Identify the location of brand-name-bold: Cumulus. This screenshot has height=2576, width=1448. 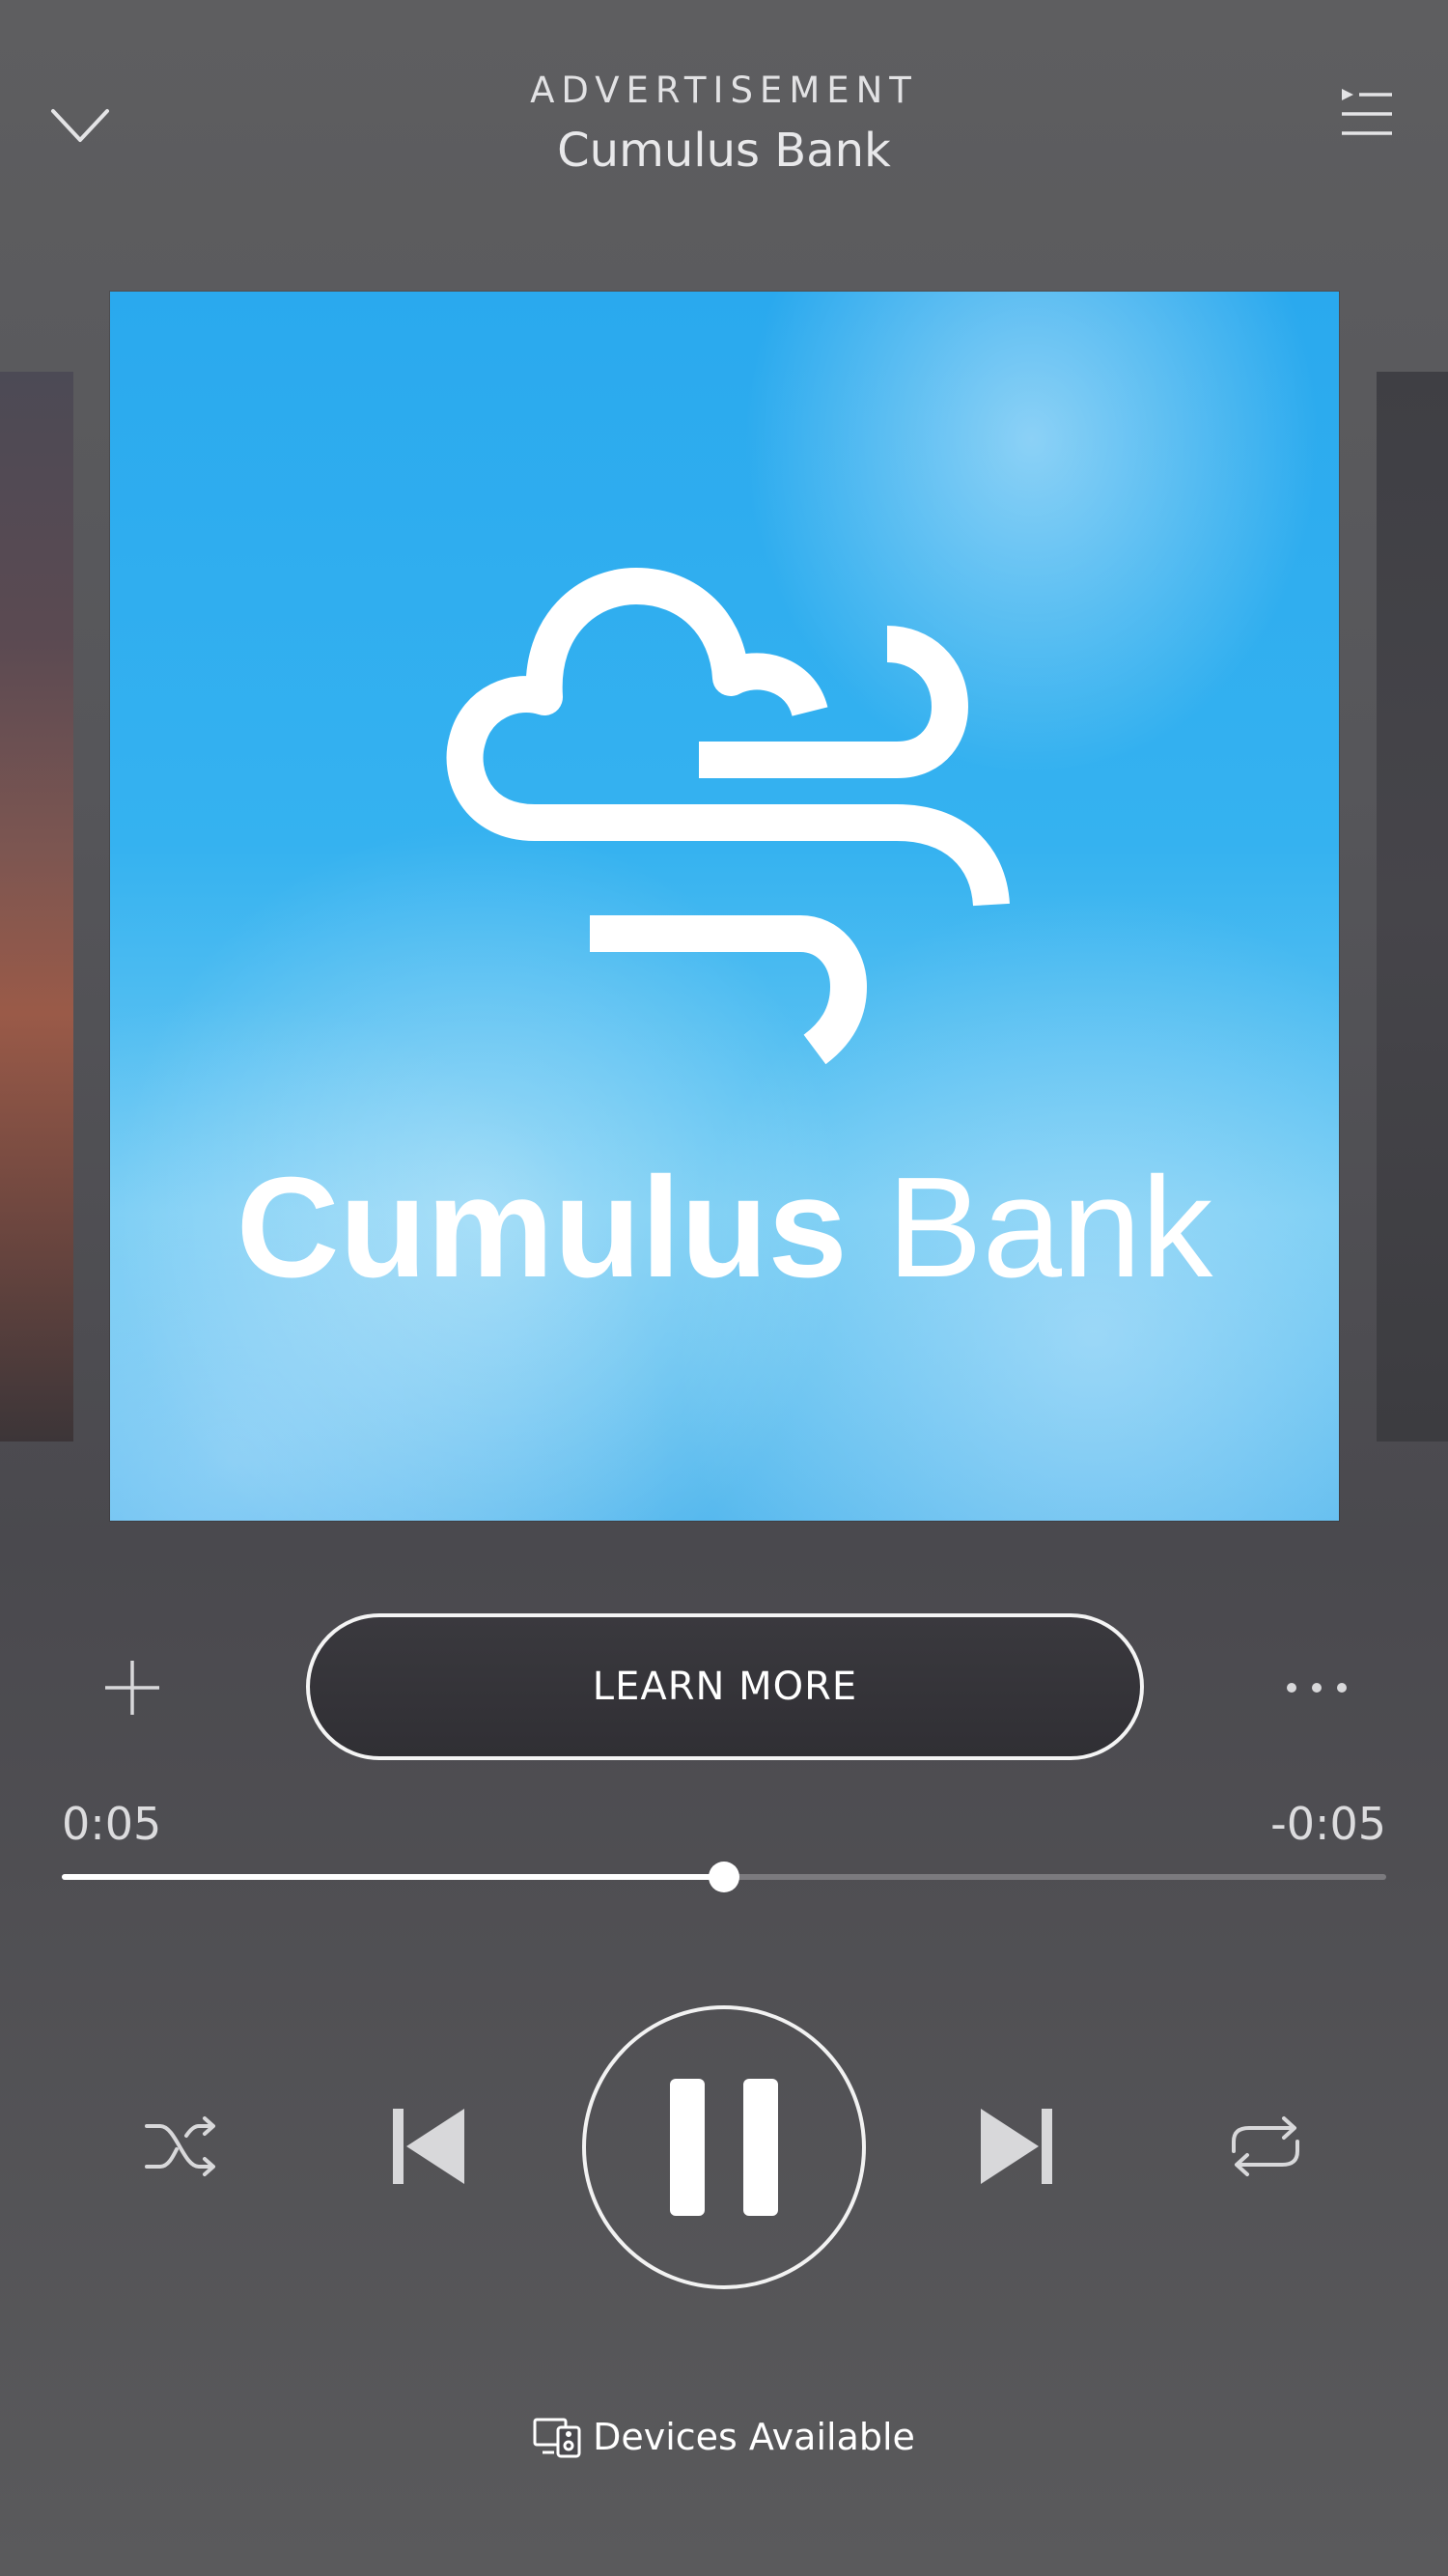
(542, 1228).